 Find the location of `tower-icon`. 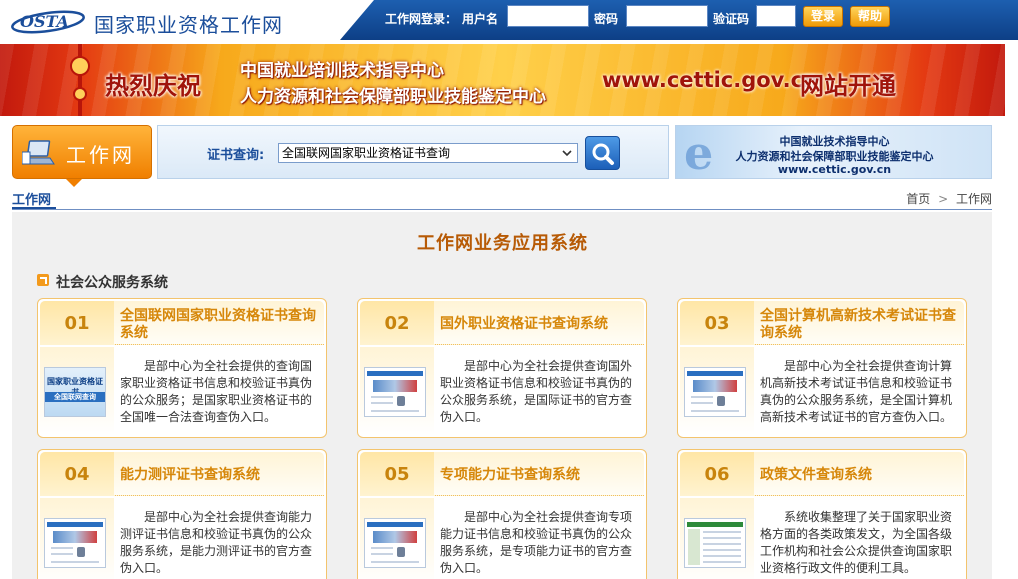

tower-icon is located at coordinates (80, 80).